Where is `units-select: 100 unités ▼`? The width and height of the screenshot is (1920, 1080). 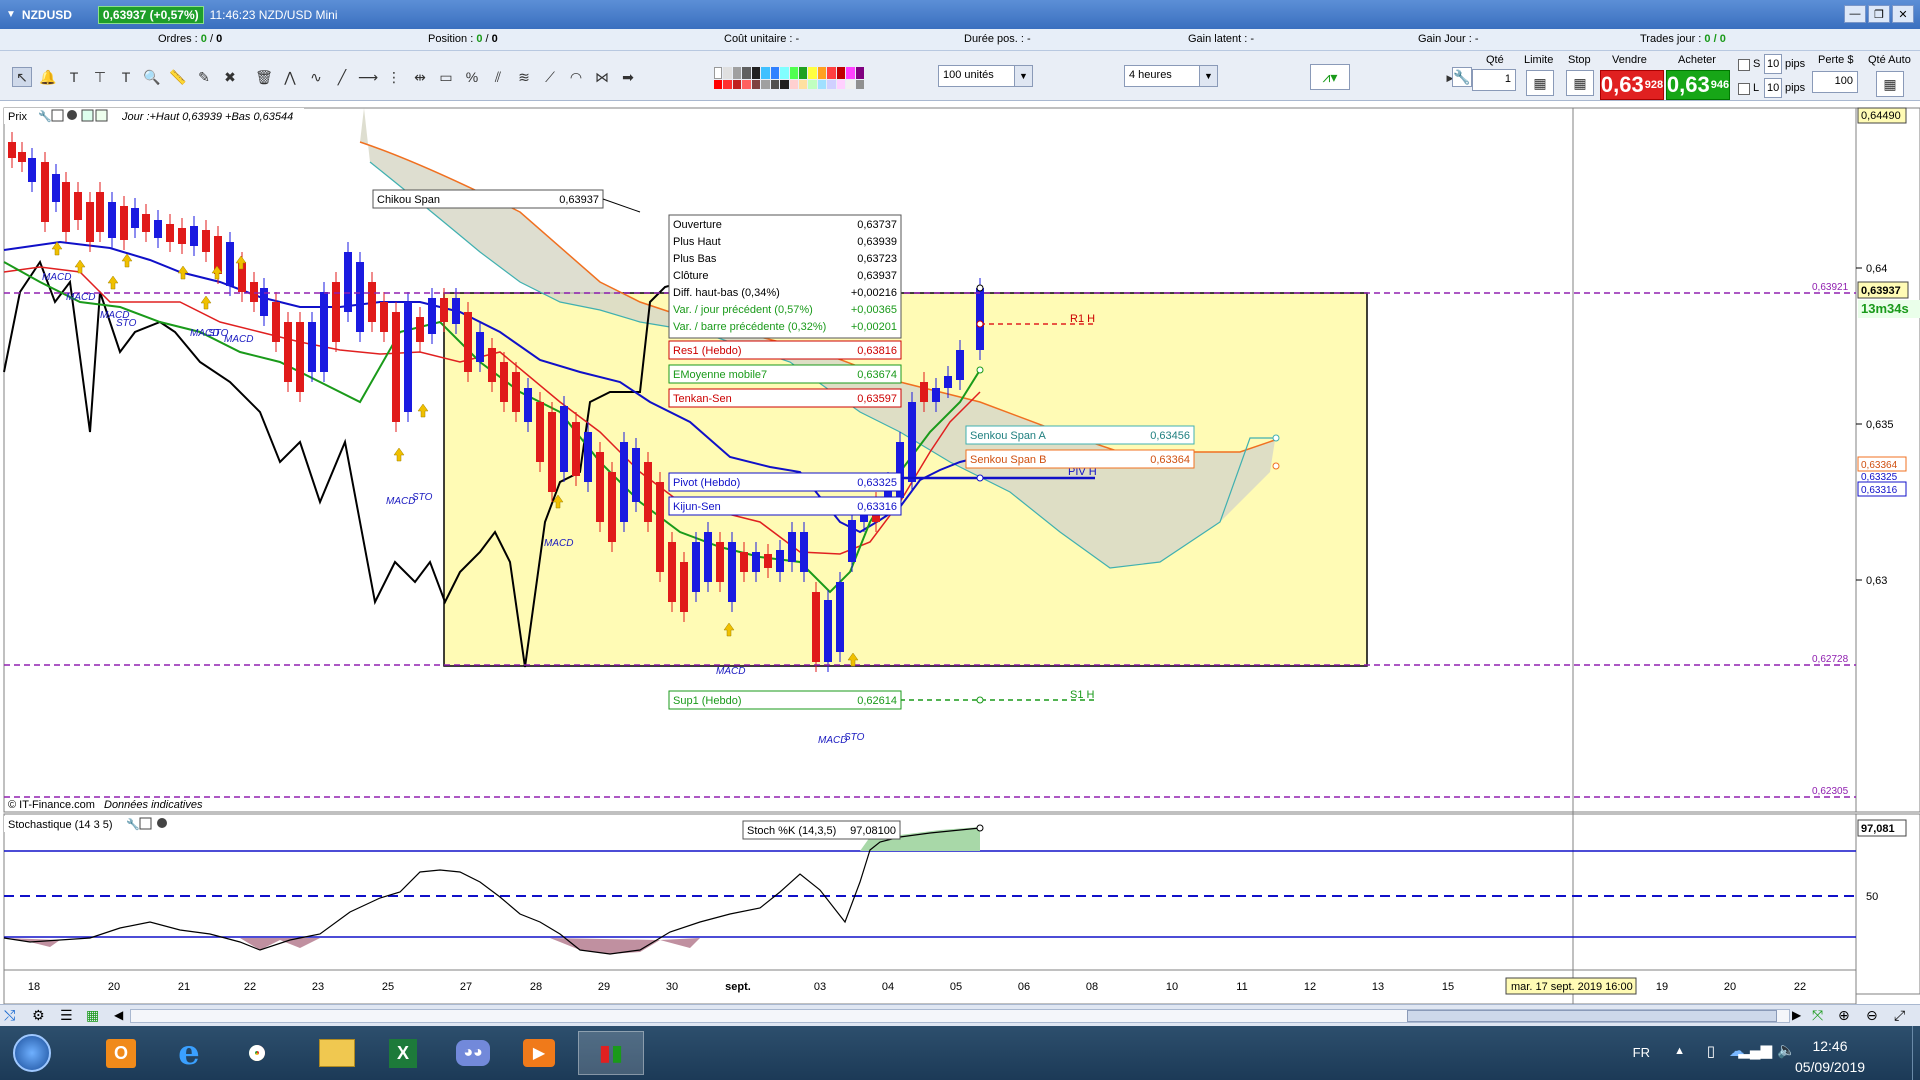
units-select: 100 unités ▼ is located at coordinates (985, 76).